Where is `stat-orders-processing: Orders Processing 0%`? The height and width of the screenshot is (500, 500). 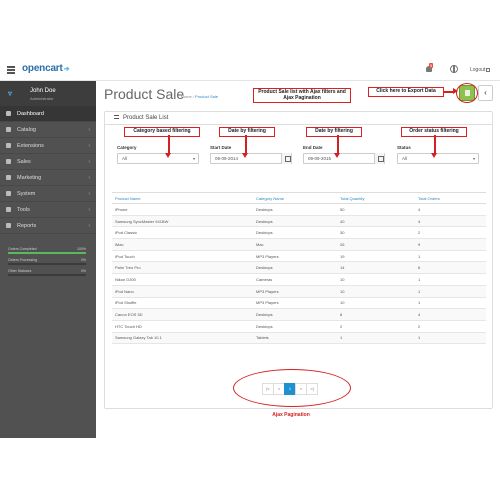 stat-orders-processing: Orders Processing 0% is located at coordinates (47, 261).